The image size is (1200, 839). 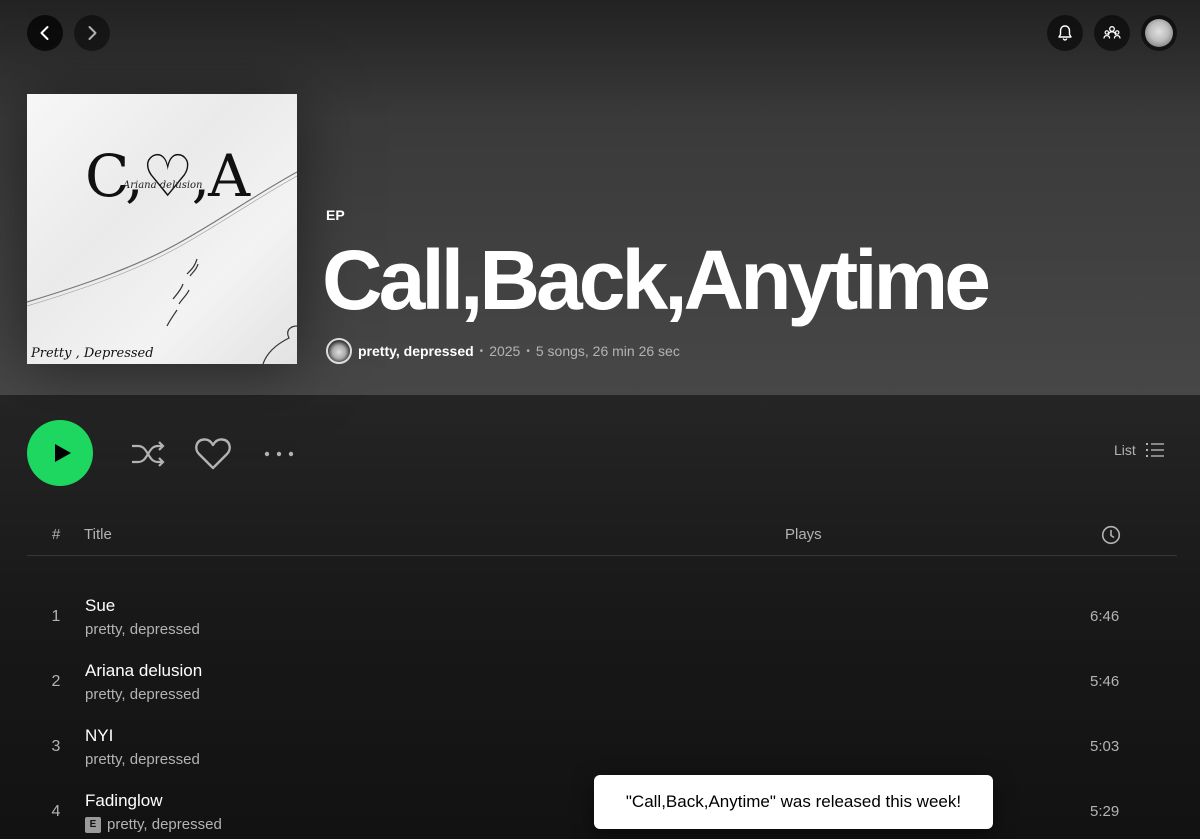 I want to click on notifications-button, so click(x=1065, y=33).